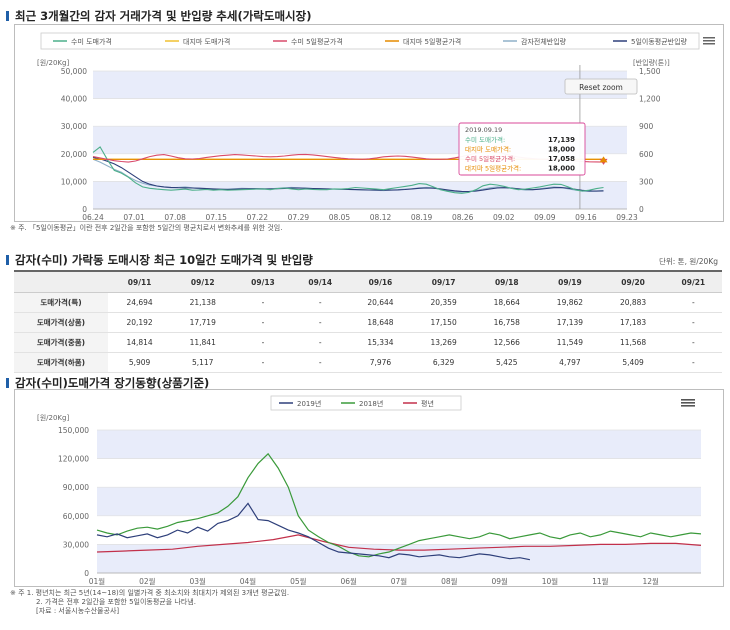 The height and width of the screenshot is (630, 730). I want to click on chart1-xtick: 09.16, so click(586, 217).